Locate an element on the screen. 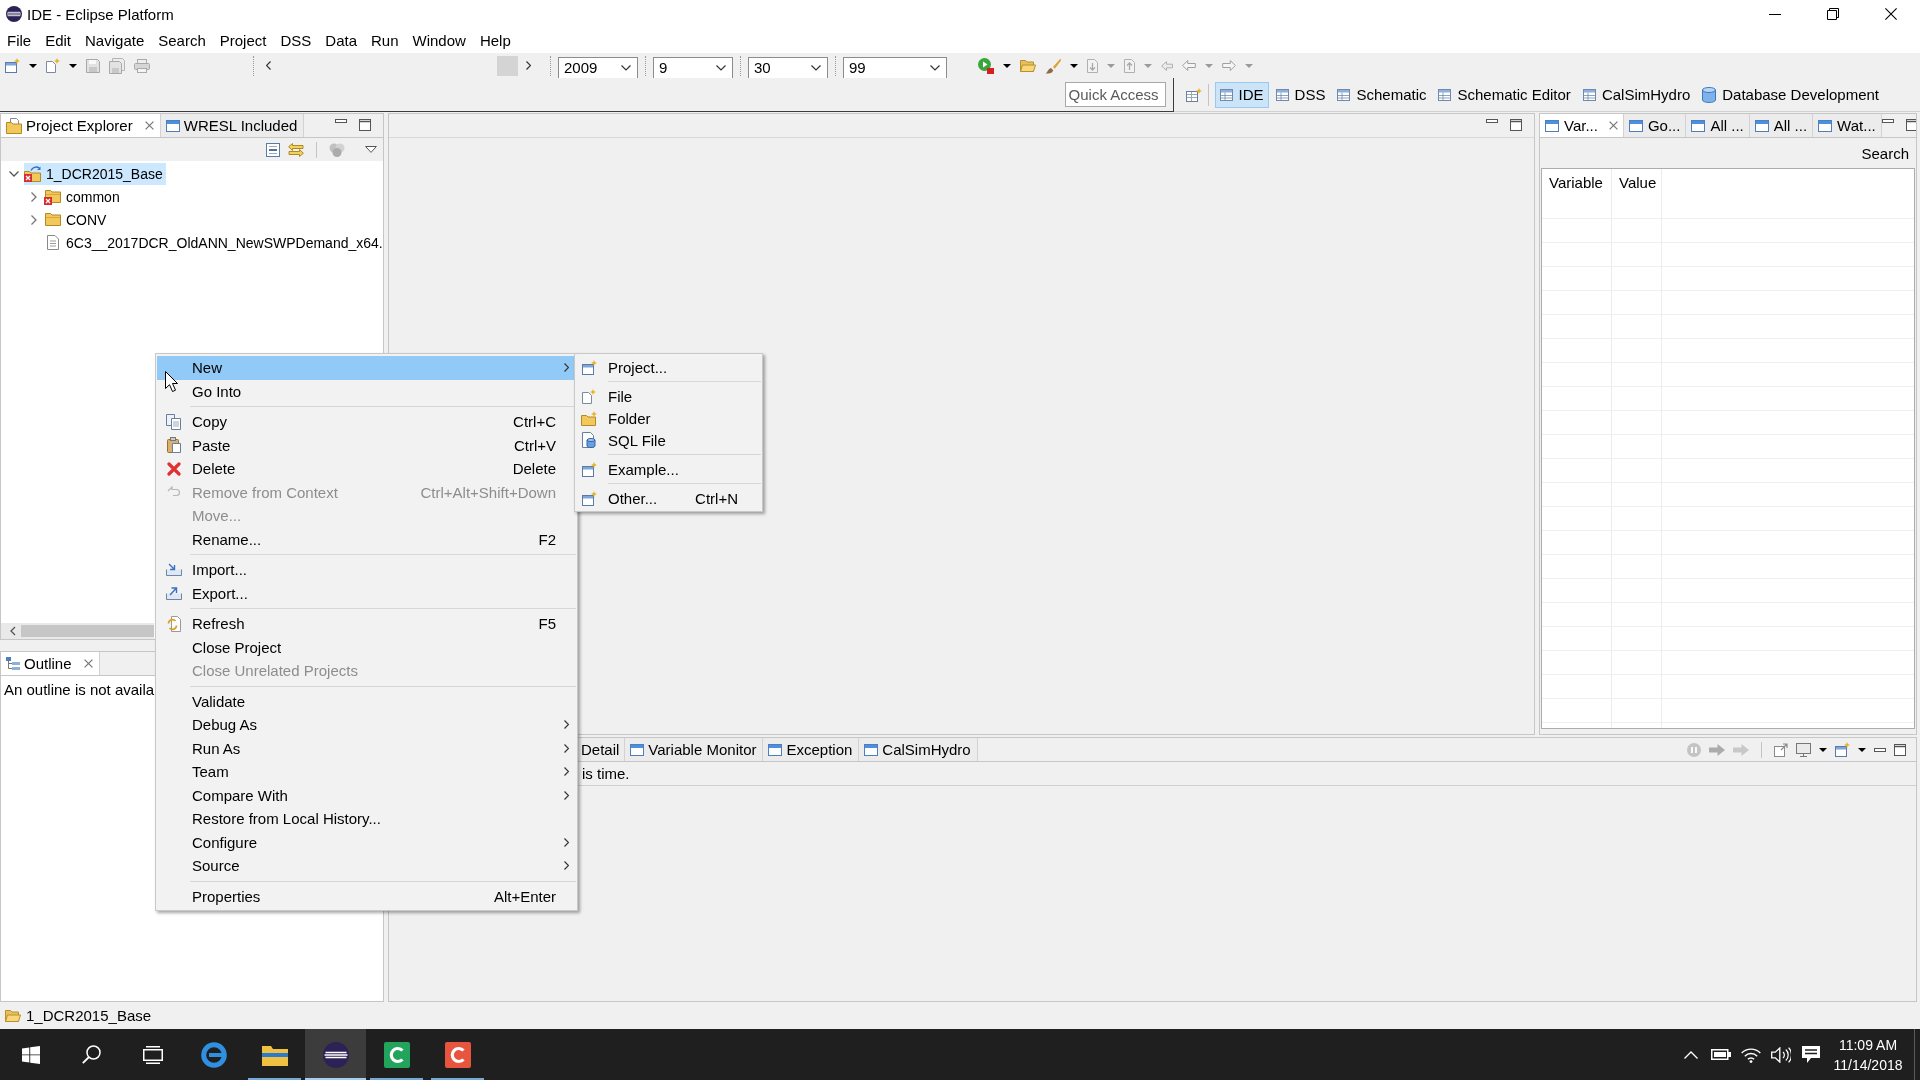 Image resolution: width=1920 pixels, height=1080 pixels. battery-icon is located at coordinates (1721, 1054).